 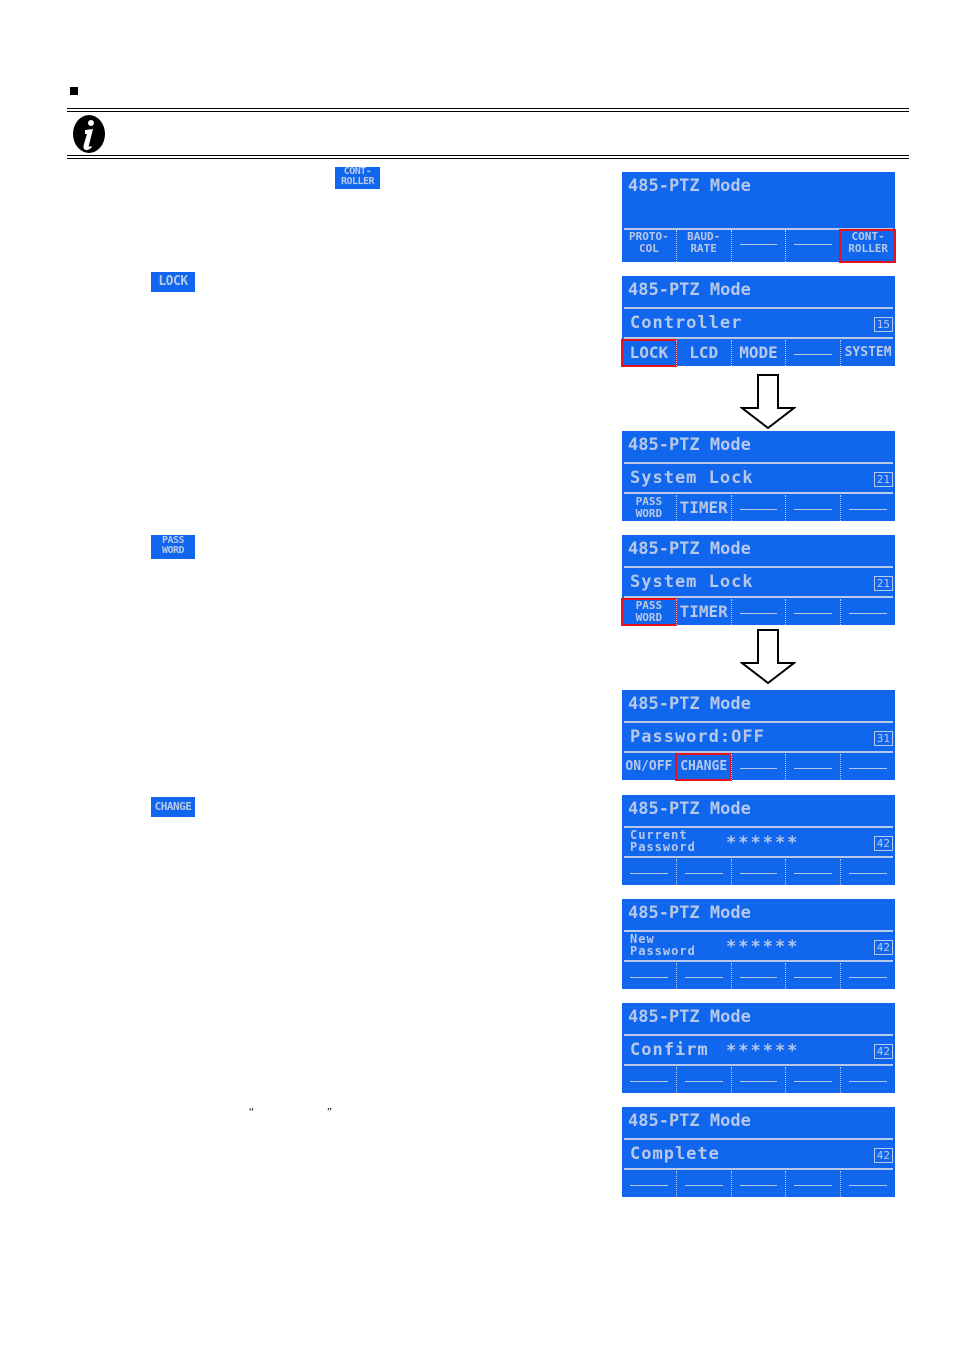 I want to click on lcd-status-line: Complete, so click(x=675, y=1154).